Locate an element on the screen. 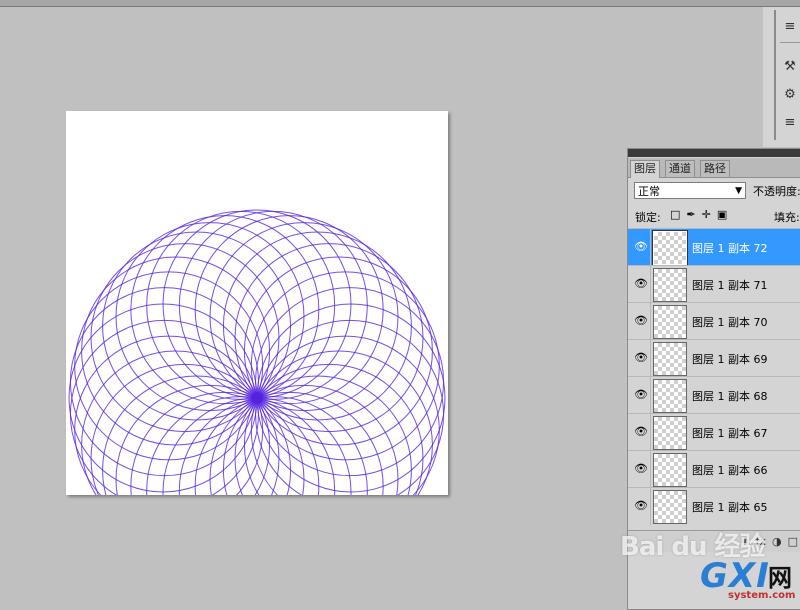 The image size is (800, 610). layer-row: 👁 图层 1 副本 70 is located at coordinates (714, 321).